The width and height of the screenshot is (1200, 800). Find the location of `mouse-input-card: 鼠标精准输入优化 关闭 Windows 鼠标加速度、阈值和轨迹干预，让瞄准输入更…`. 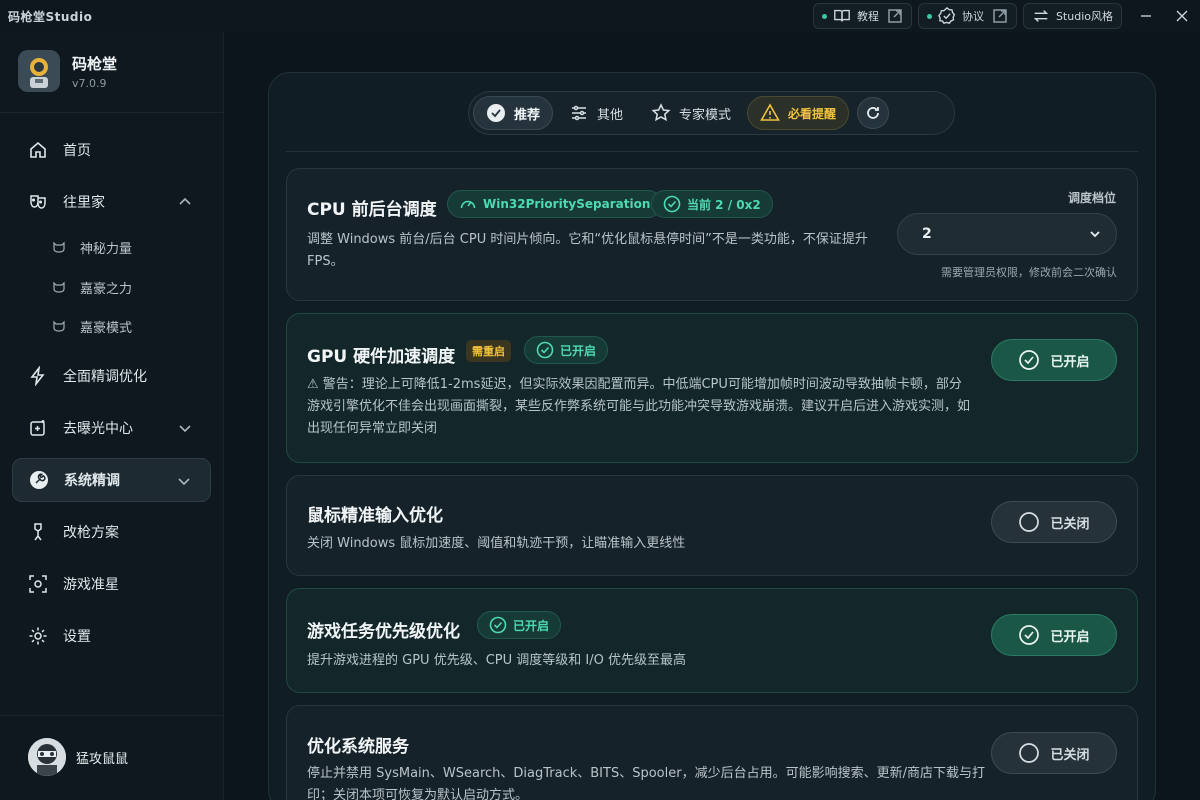

mouse-input-card: 鼠标精准输入优化 关闭 Windows 鼠标加速度、阈值和轨迹干预，让瞄准输入更… is located at coordinates (712, 525).